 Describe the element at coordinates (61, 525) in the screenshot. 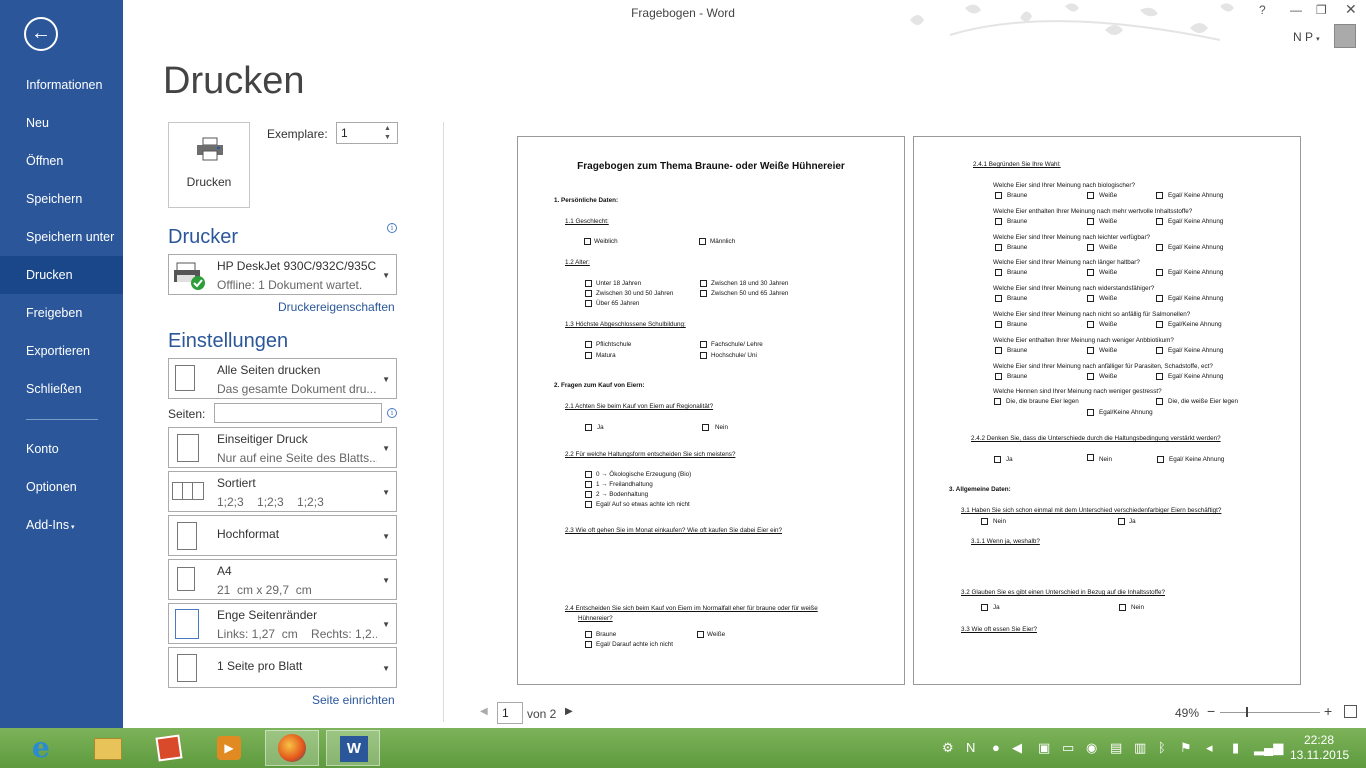

I see `nav-add-ins: Add-Ins ▾` at that location.